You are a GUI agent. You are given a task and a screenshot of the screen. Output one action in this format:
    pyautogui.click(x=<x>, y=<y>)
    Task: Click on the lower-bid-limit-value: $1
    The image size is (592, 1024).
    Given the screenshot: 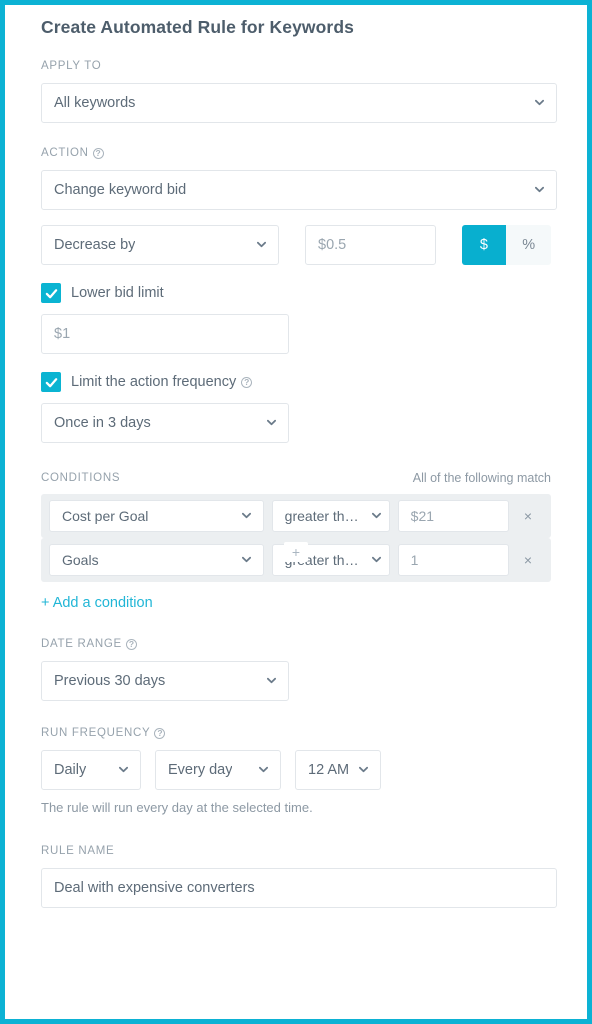 What is the action you would take?
    pyautogui.click(x=62, y=334)
    